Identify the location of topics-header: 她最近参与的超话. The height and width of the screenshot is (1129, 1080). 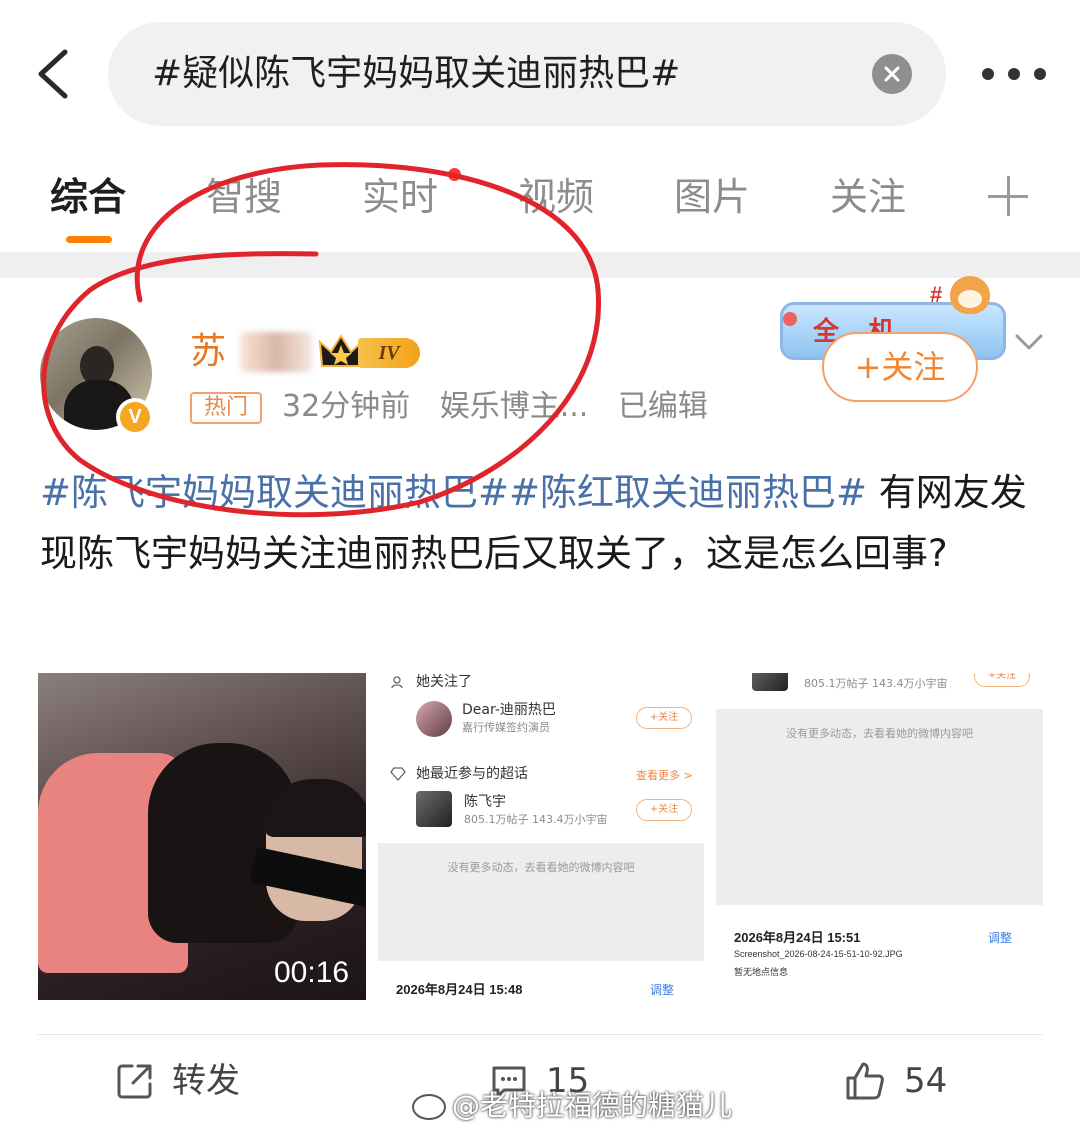
(472, 774).